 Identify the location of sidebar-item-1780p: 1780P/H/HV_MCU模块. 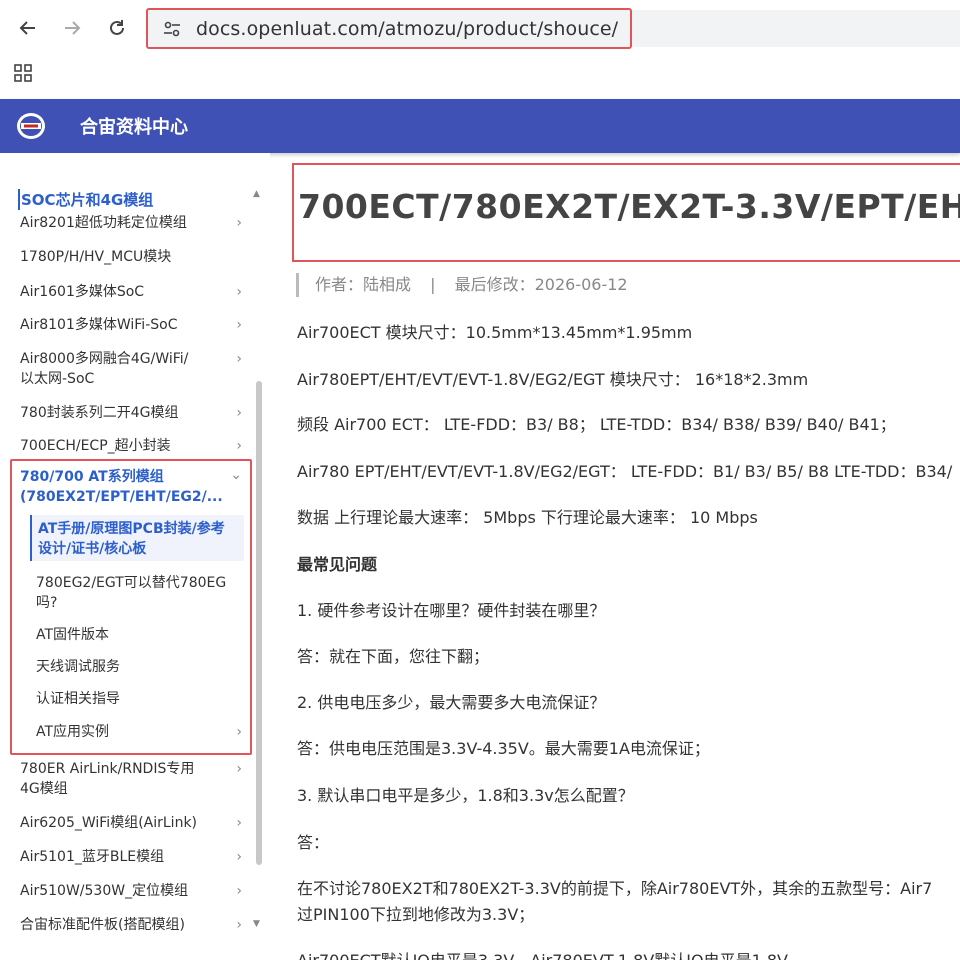
(131, 257).